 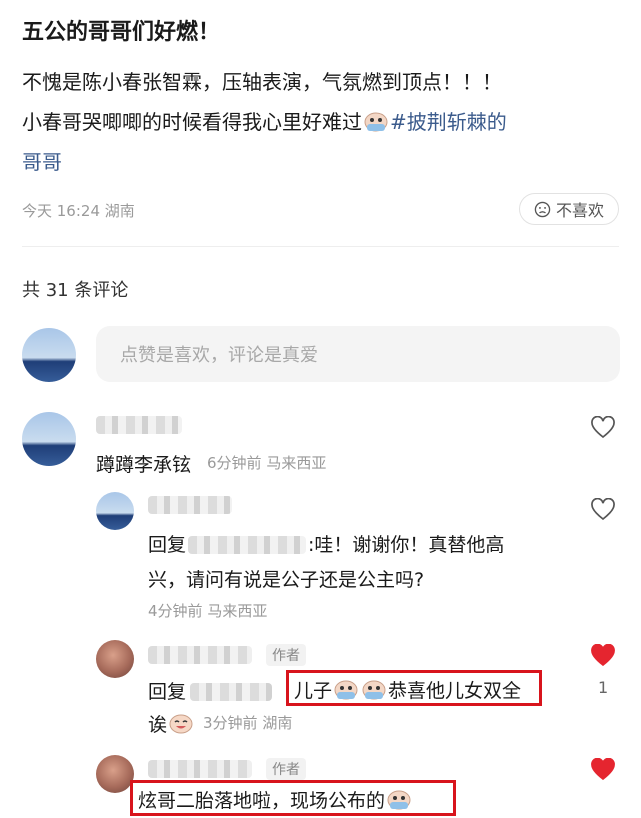 What do you see at coordinates (181, 724) in the screenshot?
I see `laughing-emoji-icon` at bounding box center [181, 724].